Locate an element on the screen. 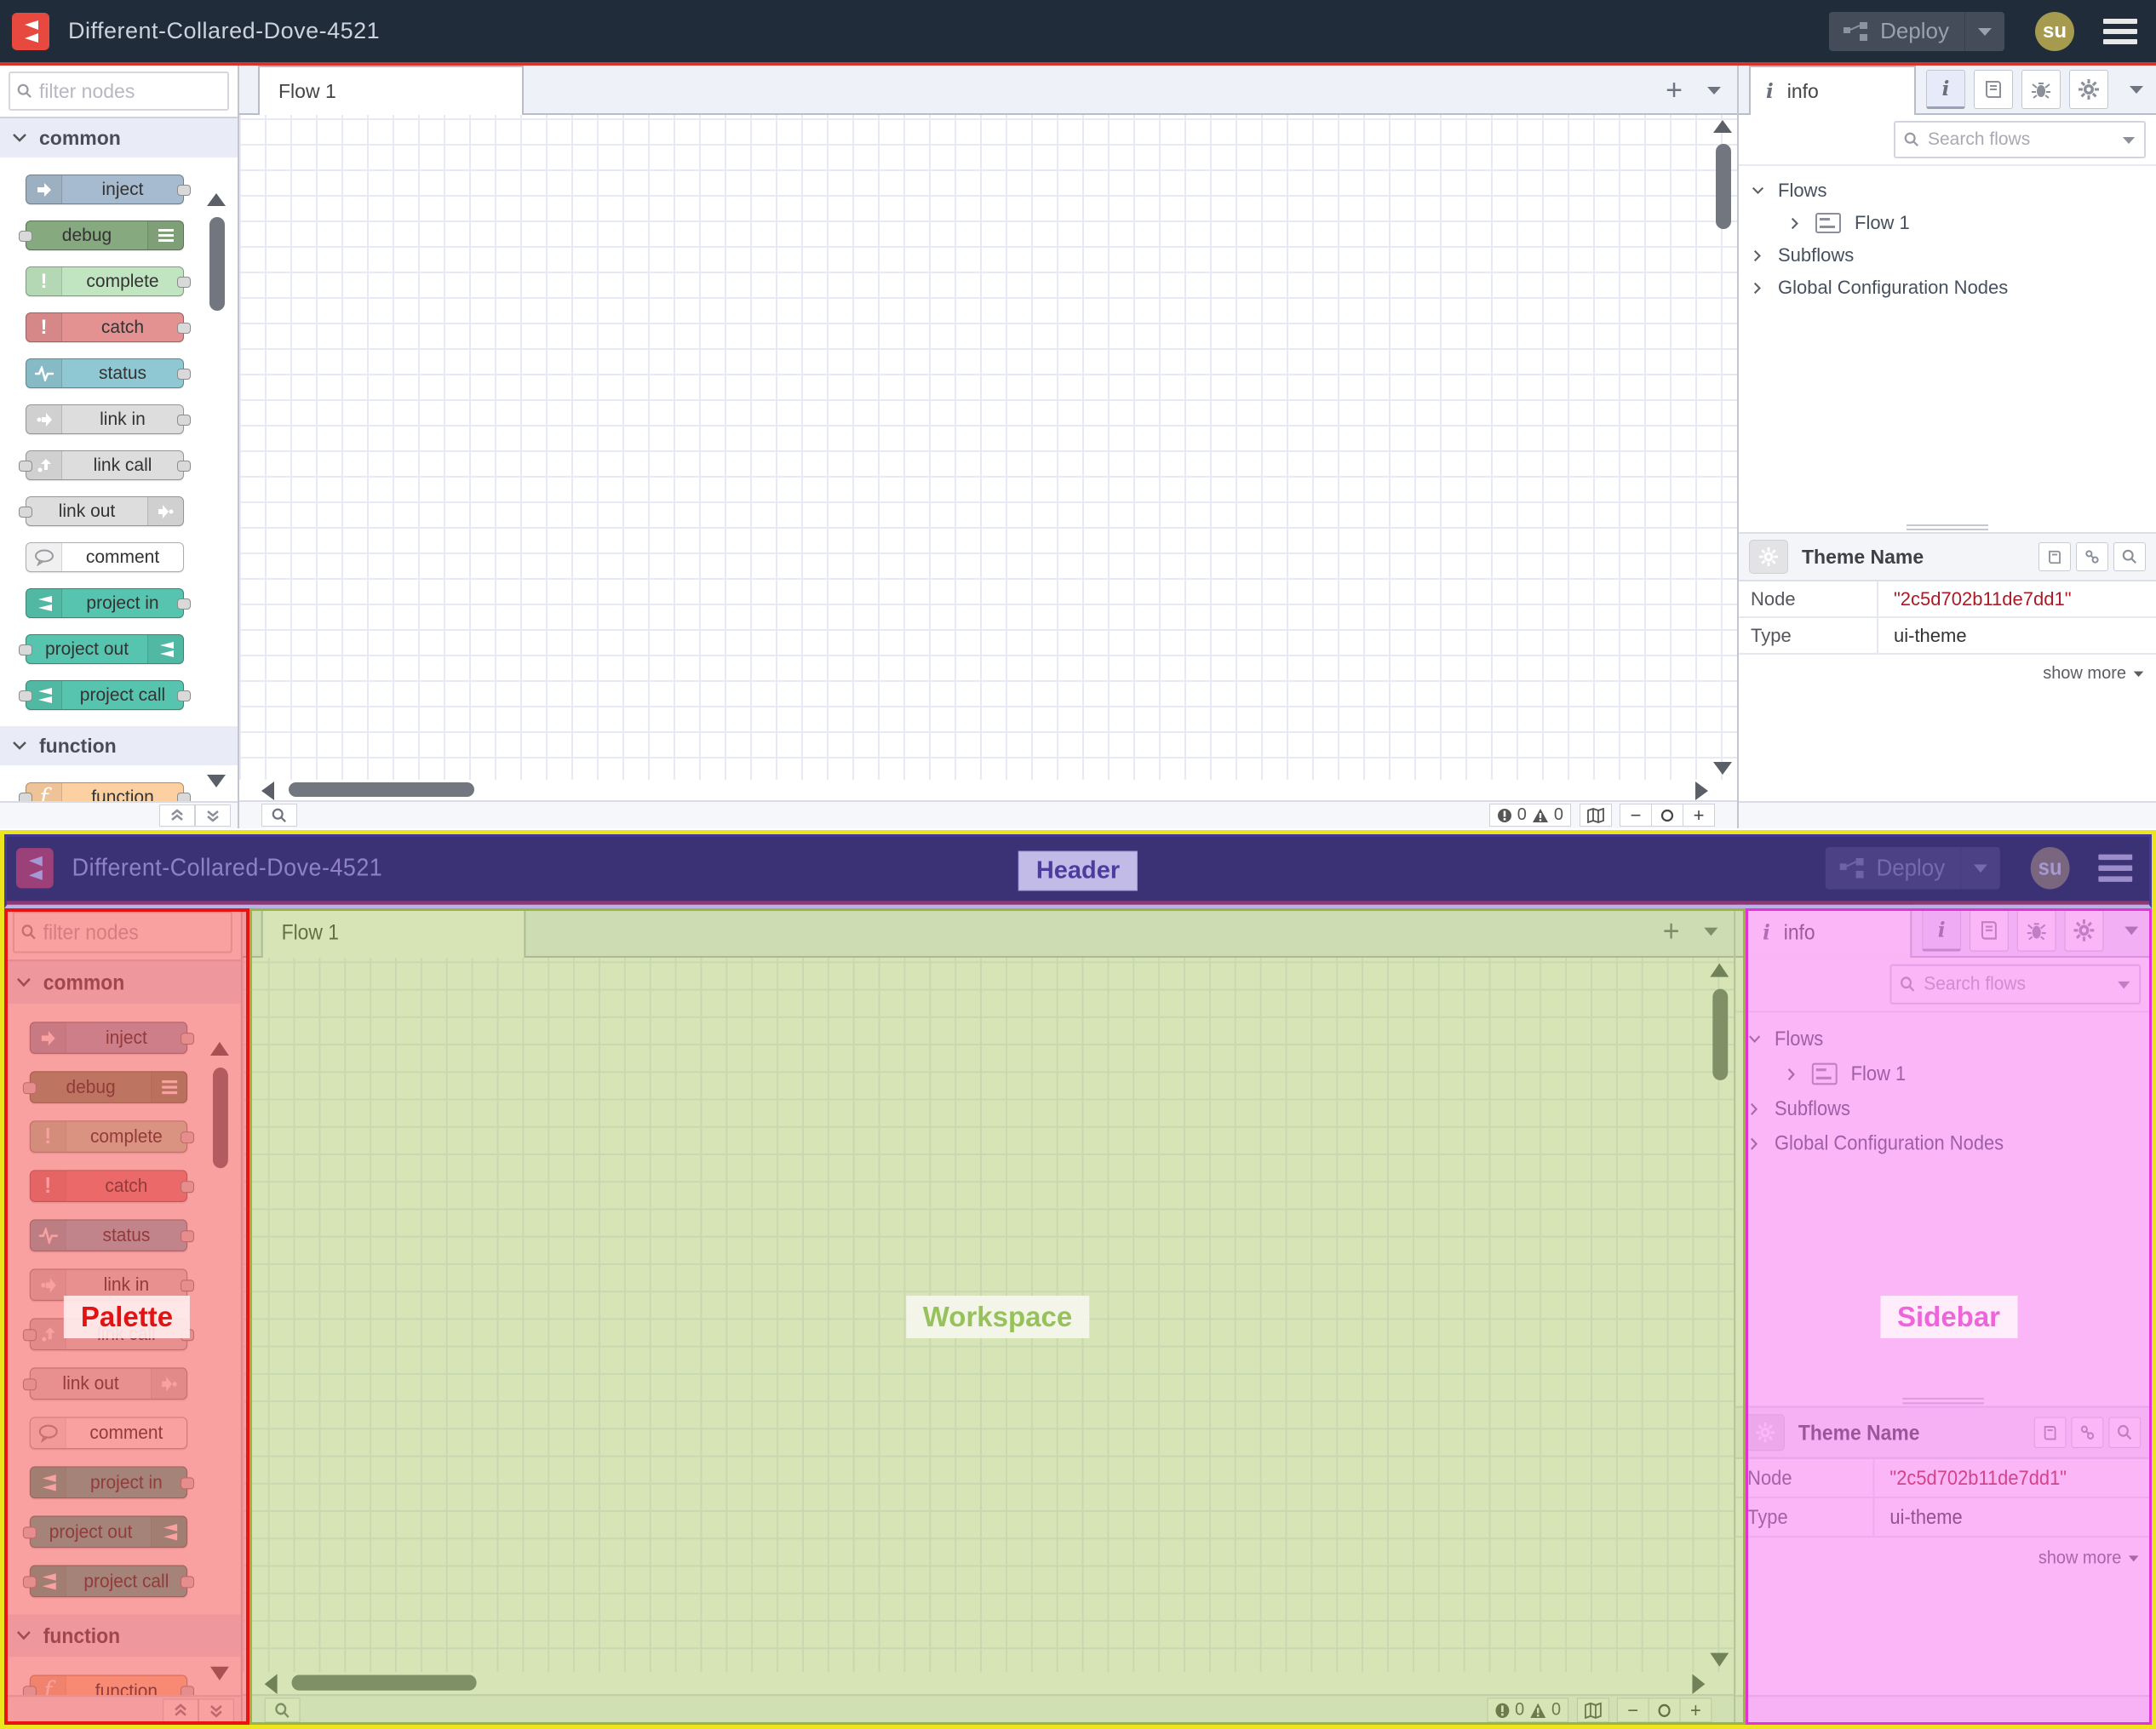 Image resolution: width=2156 pixels, height=1729 pixels. category-label: function is located at coordinates (78, 745).